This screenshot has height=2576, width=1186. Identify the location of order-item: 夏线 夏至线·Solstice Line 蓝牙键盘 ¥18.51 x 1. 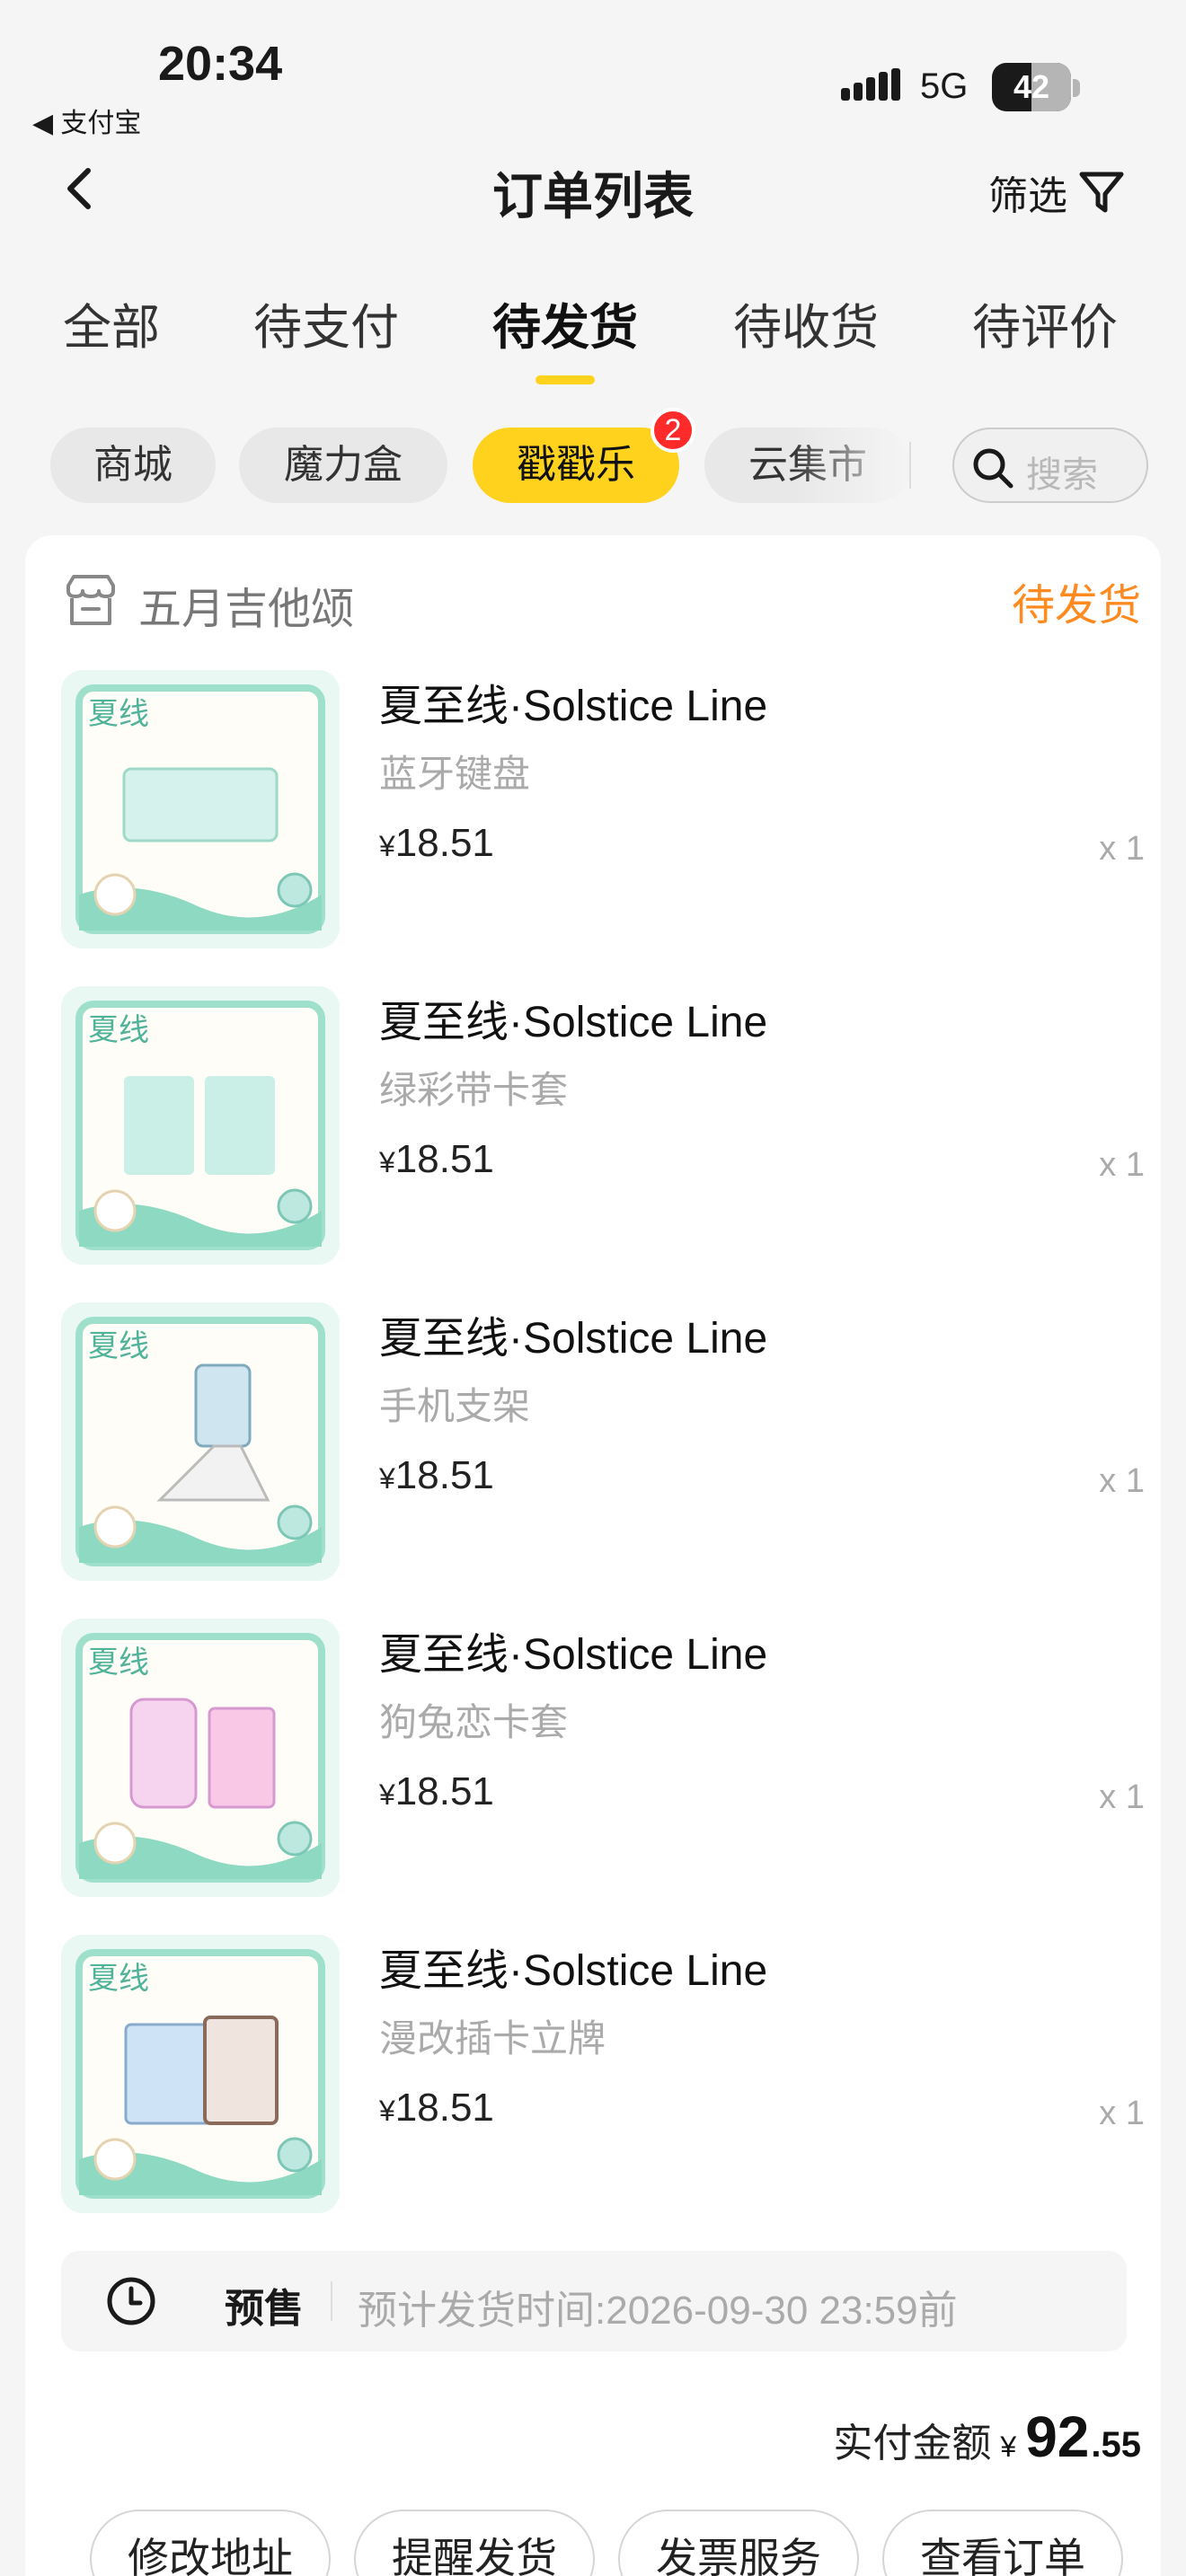
(603, 809).